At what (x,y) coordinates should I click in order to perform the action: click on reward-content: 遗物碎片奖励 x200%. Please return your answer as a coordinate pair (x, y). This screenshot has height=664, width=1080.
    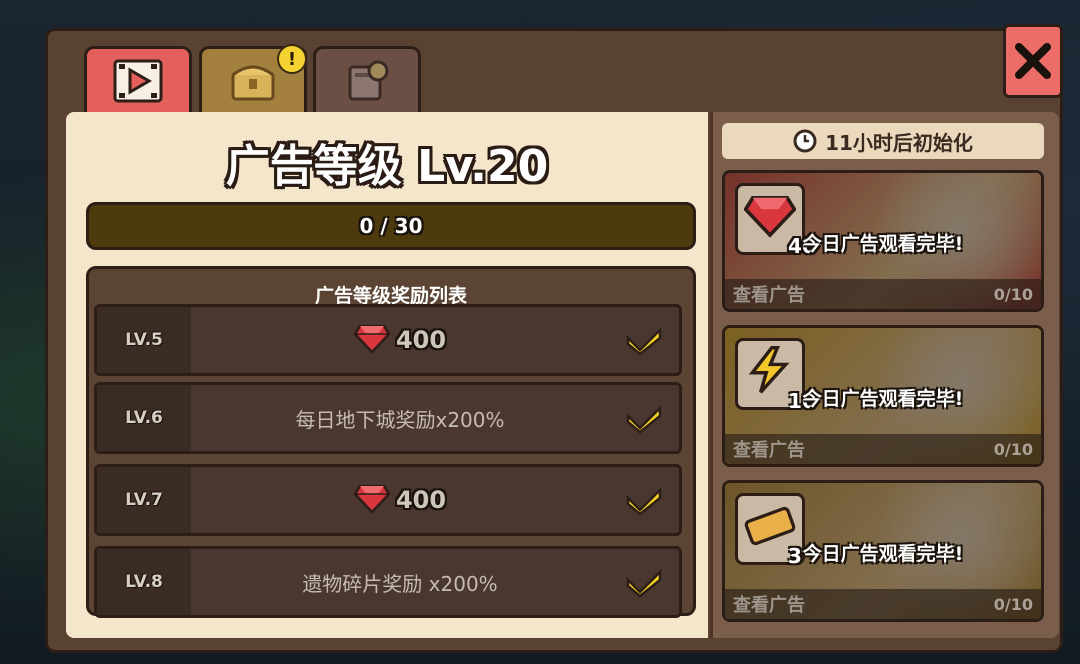
    Looking at the image, I should click on (400, 582).